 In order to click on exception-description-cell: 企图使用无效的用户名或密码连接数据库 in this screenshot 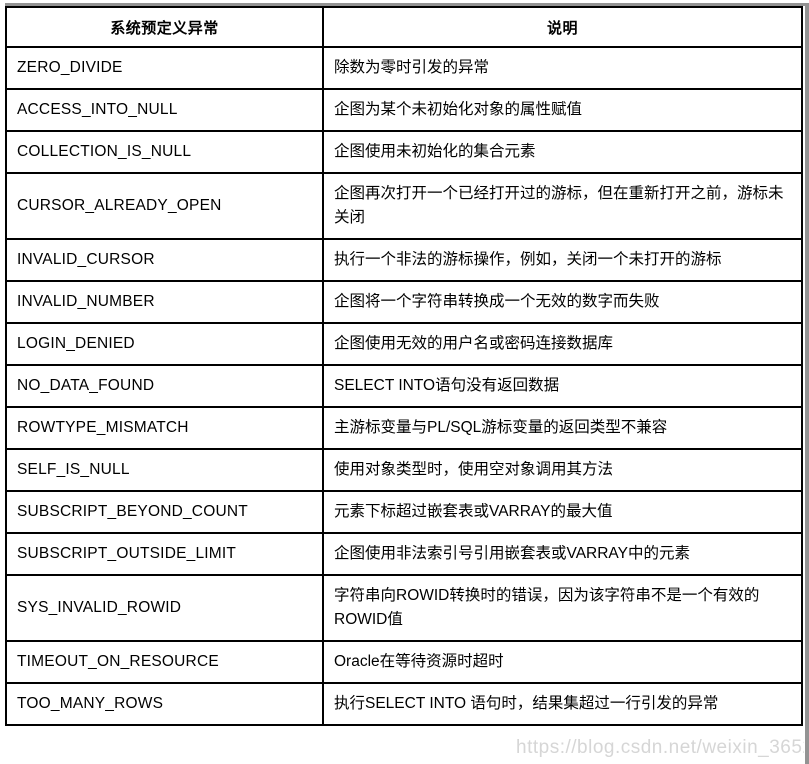, I will do `click(562, 344)`.